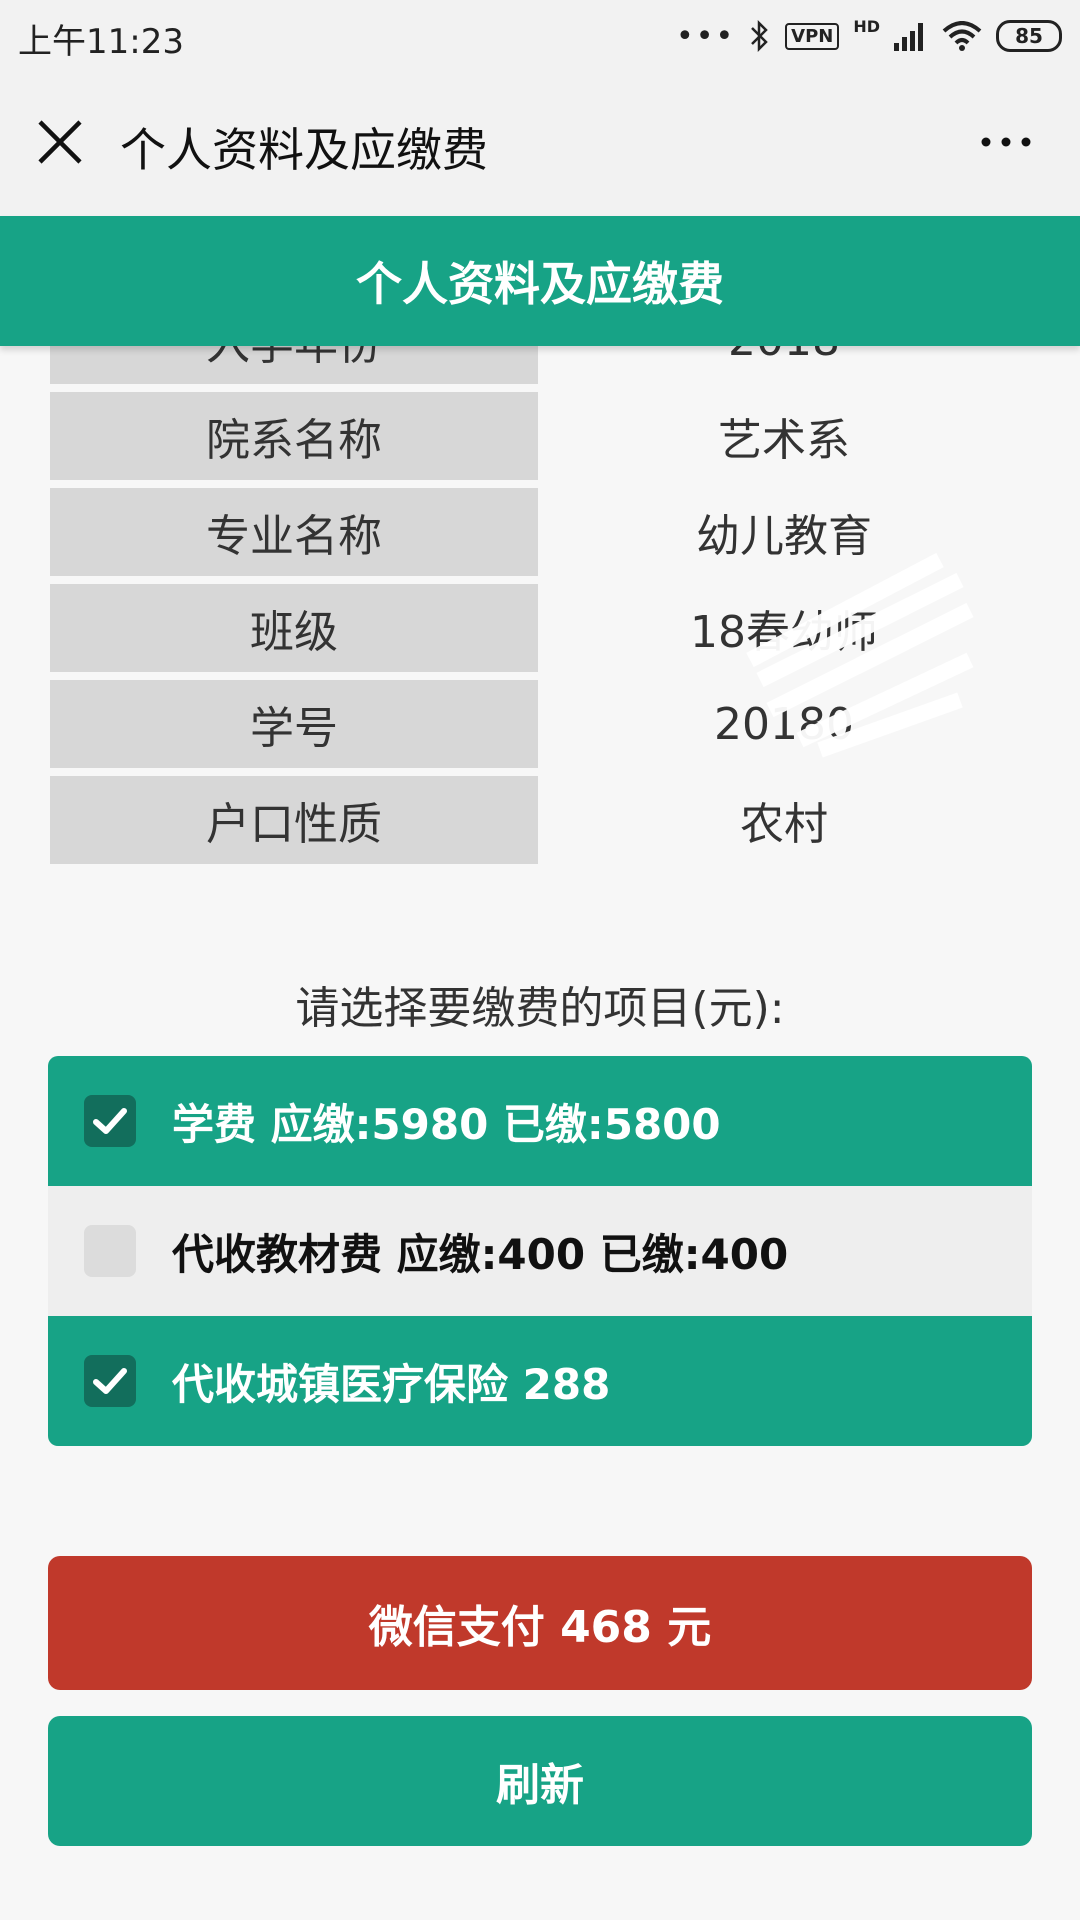  I want to click on checkbox-unchecked, so click(110, 1251).